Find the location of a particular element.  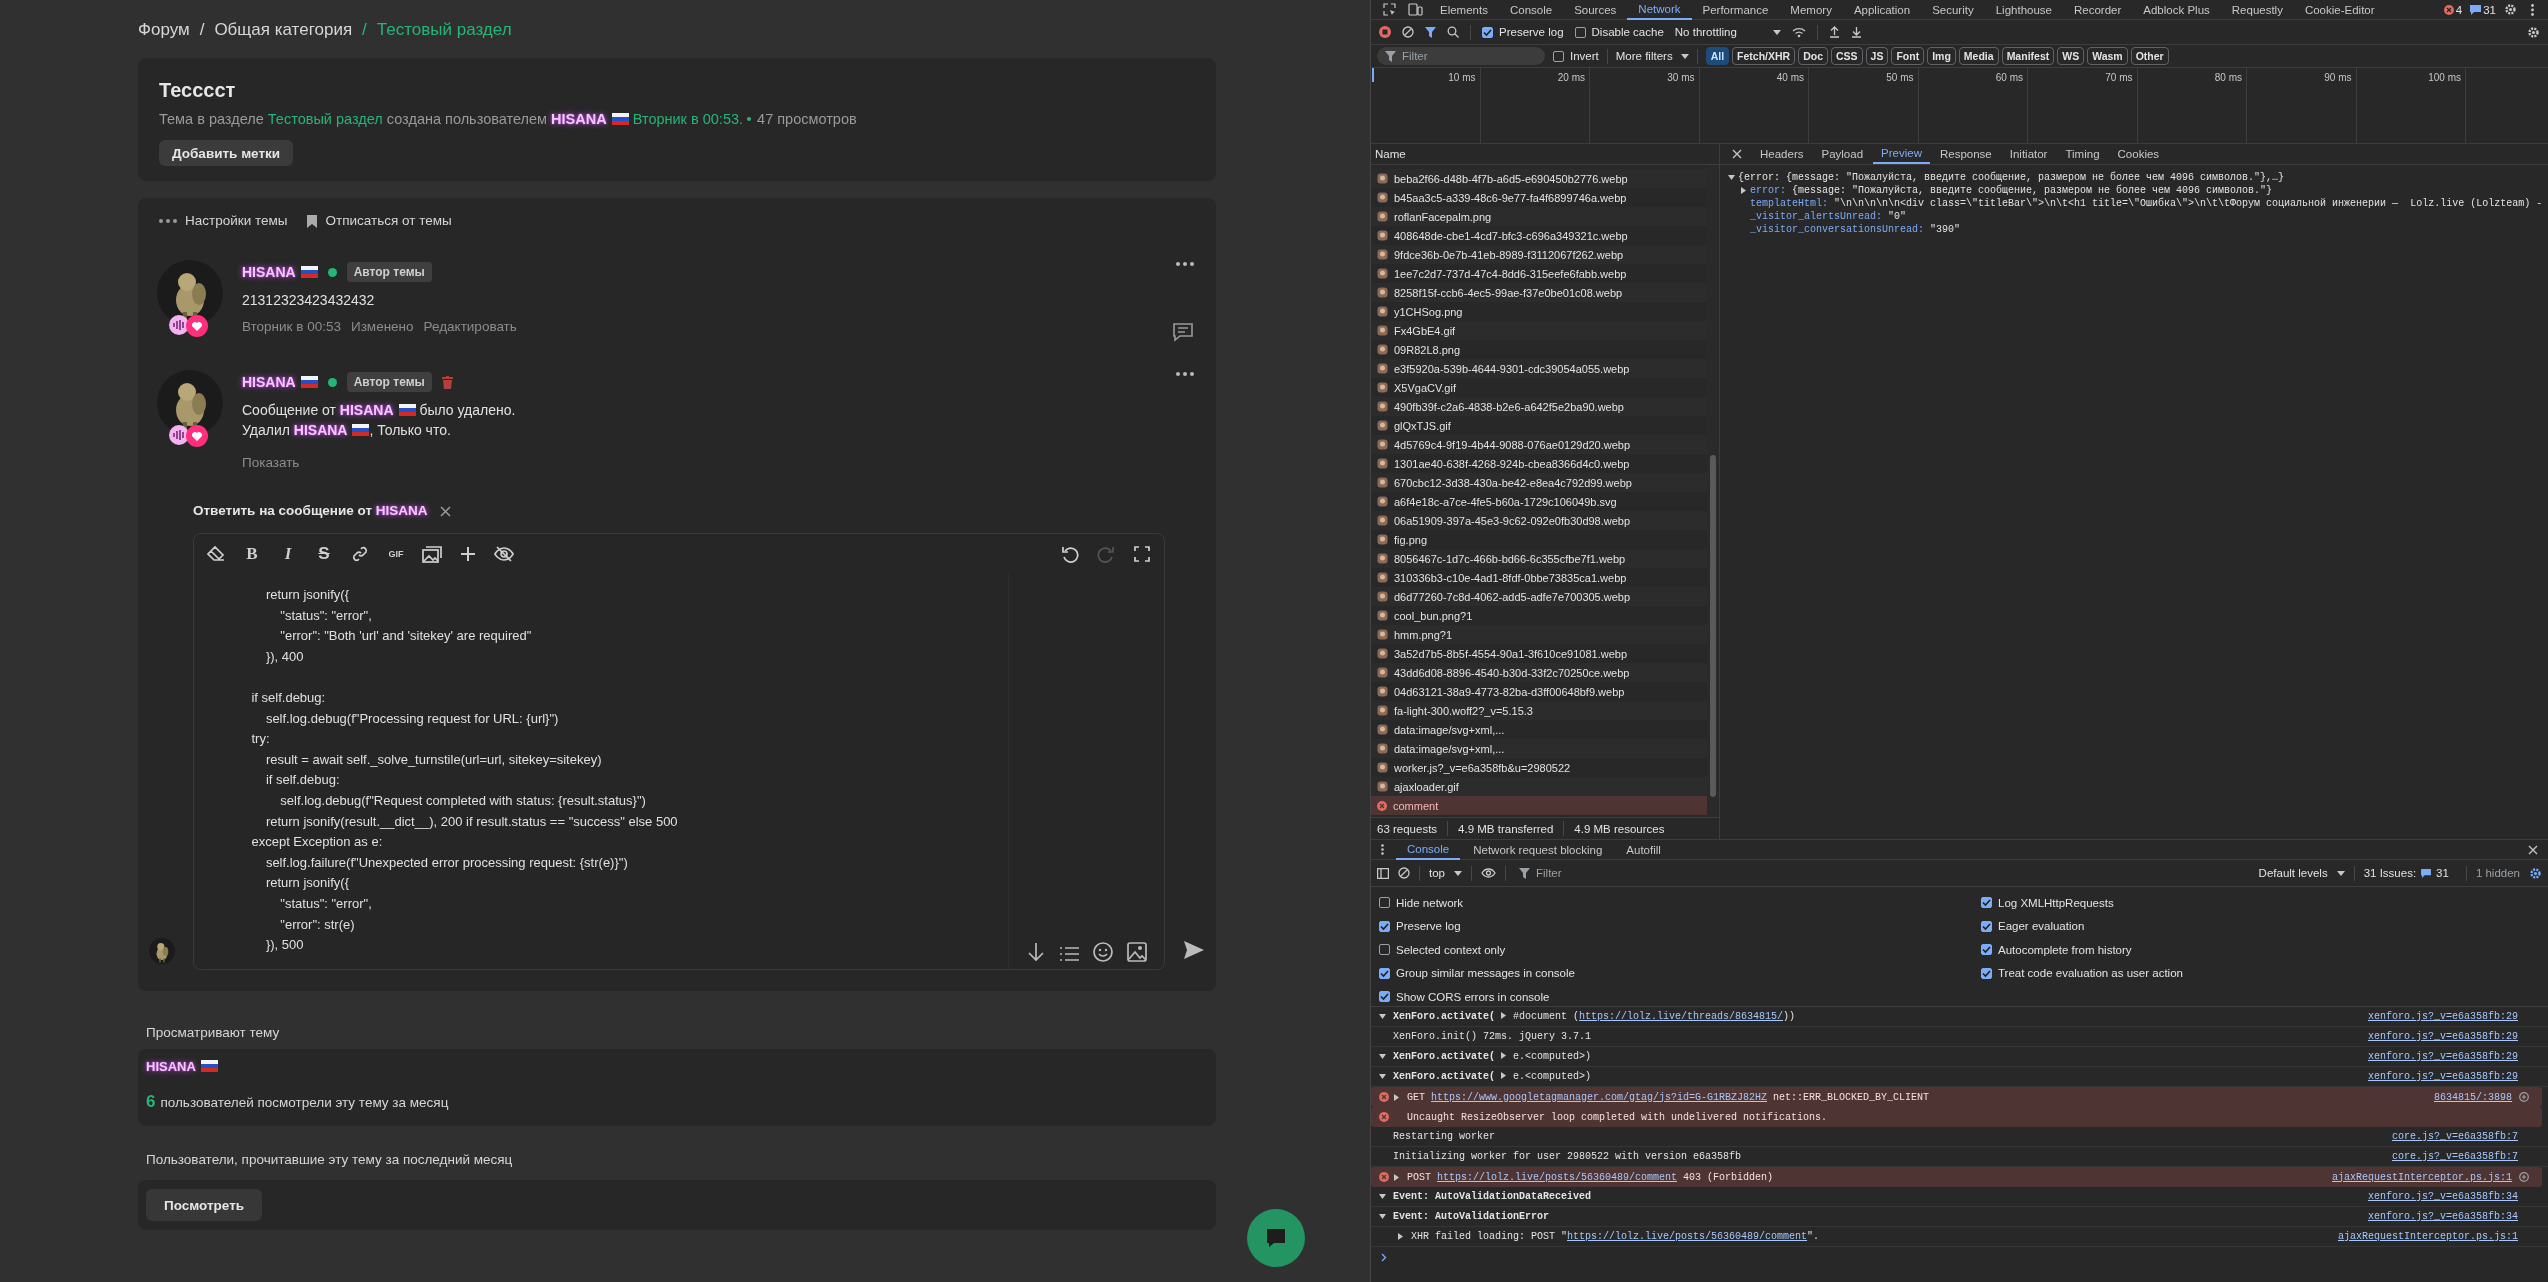

network-conditions-icon is located at coordinates (1798, 32).